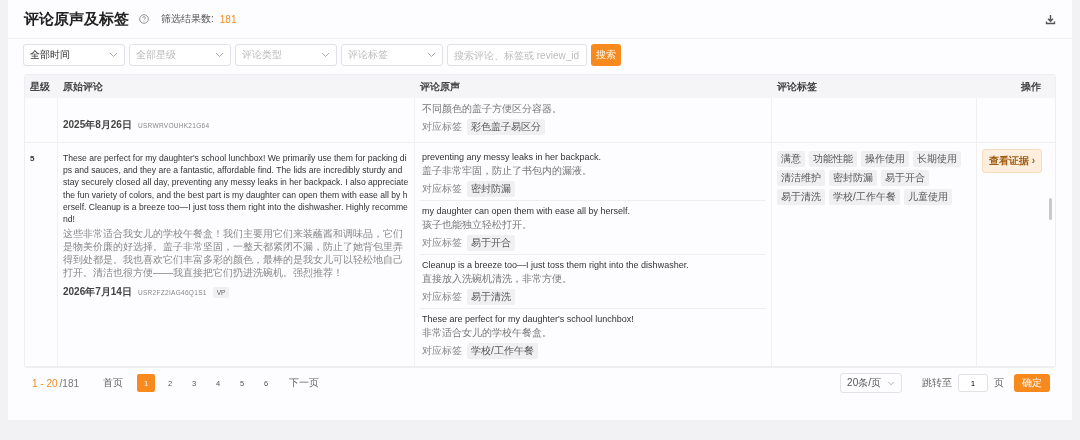 The height and width of the screenshot is (440, 1080). Describe the element at coordinates (83, 86) in the screenshot. I see `column-header: 原始评论` at that location.